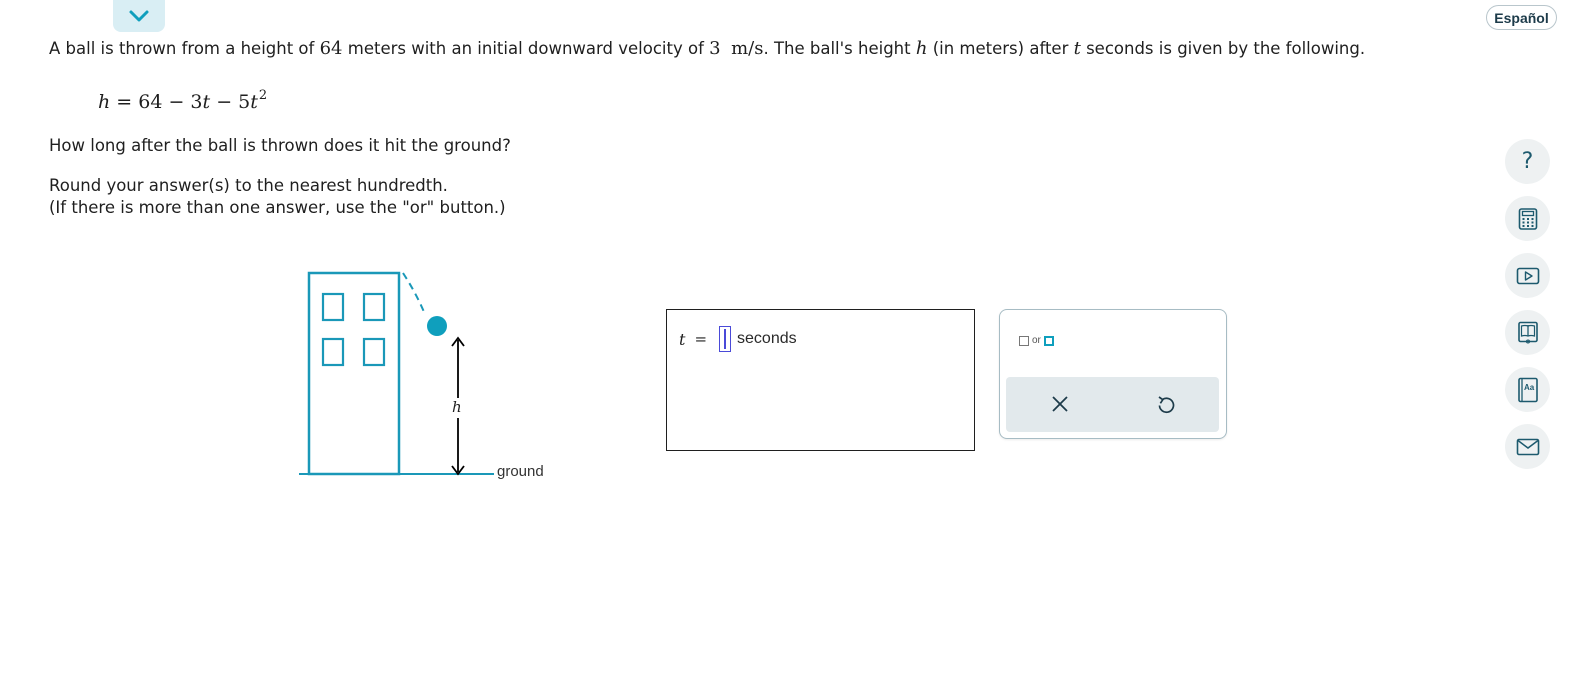  I want to click on problem-text-segment: seconds is given by the following., so click(1223, 48).